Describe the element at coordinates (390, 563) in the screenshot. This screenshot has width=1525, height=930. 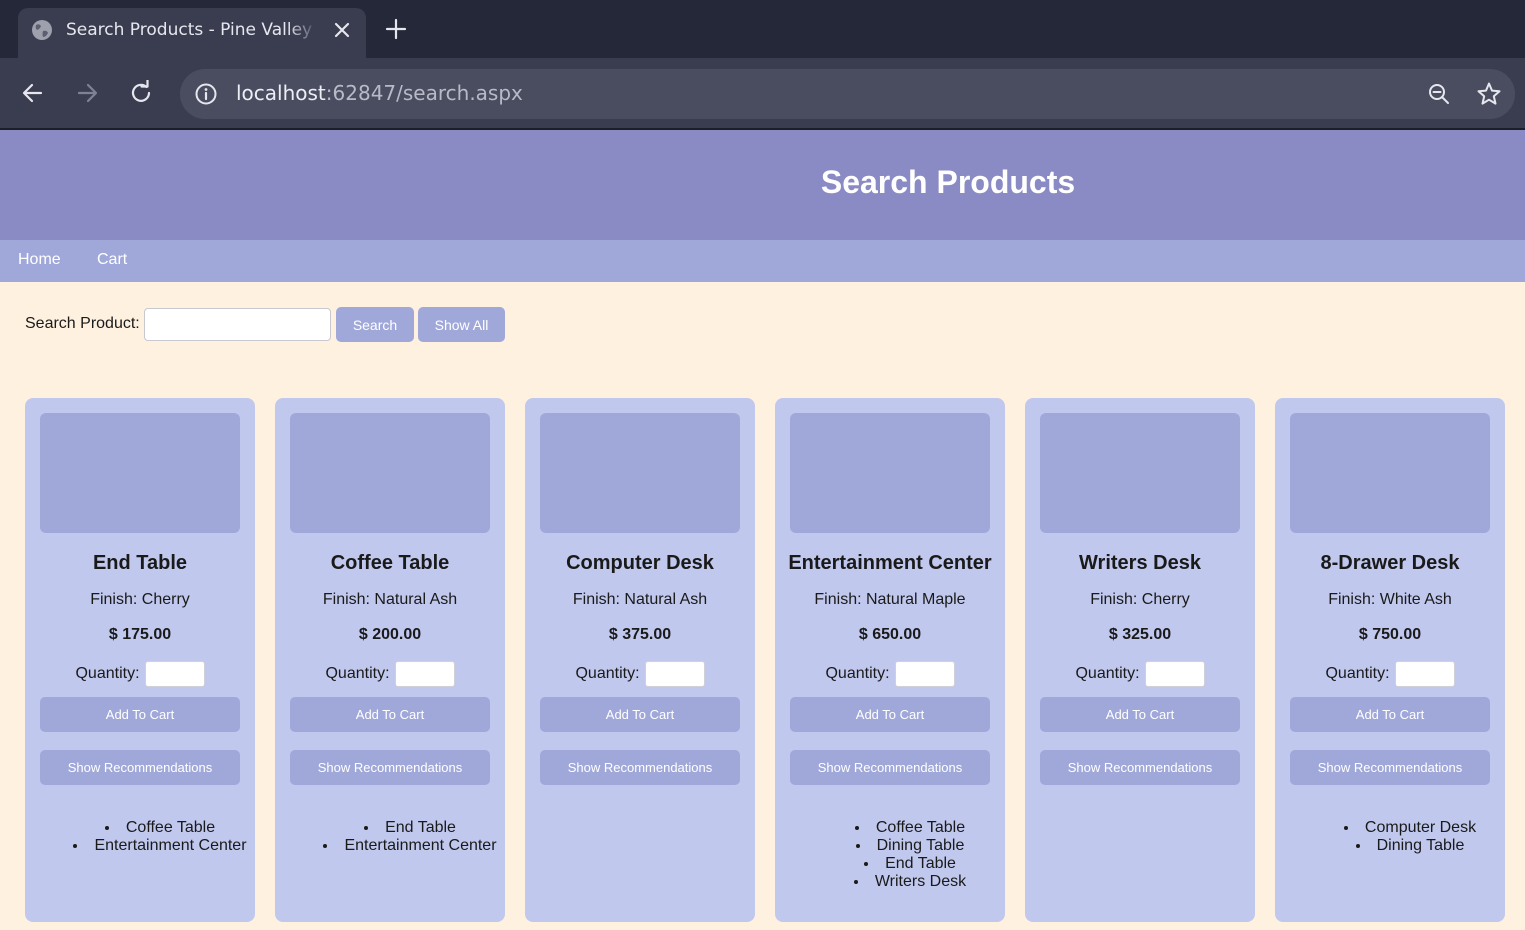
I see `product-name: Coffee Table` at that location.